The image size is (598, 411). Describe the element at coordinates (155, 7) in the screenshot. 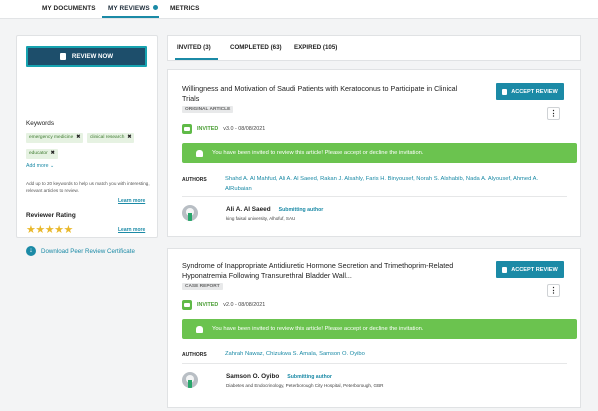

I see `notification-dot-icon` at that location.